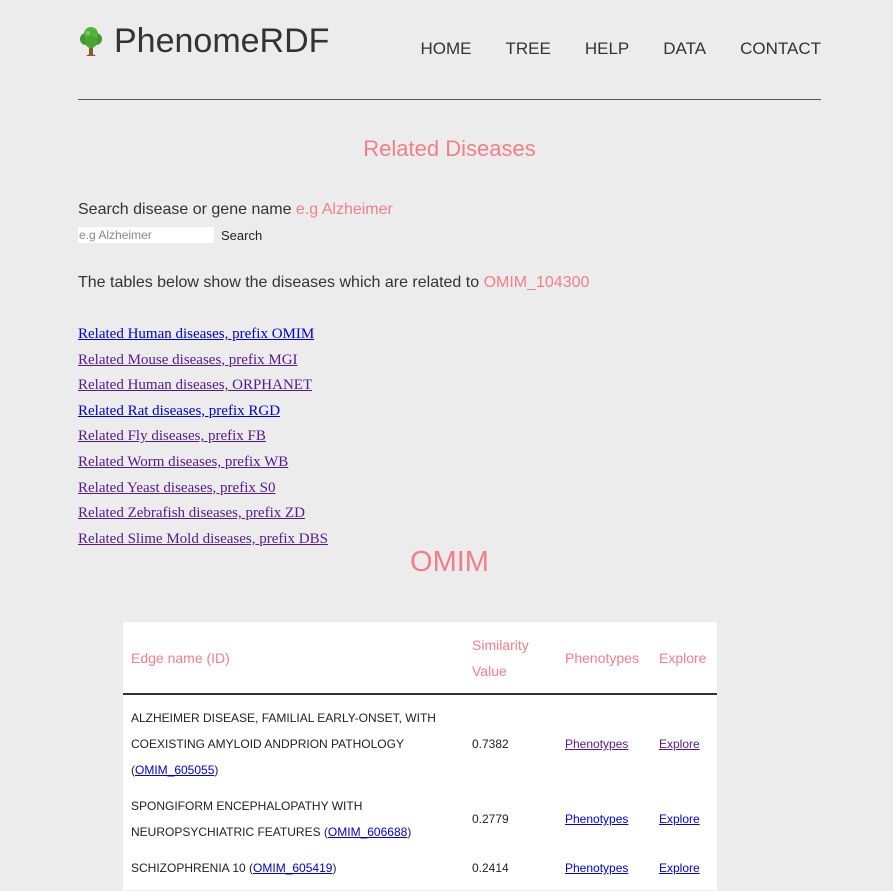 The width and height of the screenshot is (893, 891). What do you see at coordinates (528, 49) in the screenshot?
I see `nav-tree: TREE` at bounding box center [528, 49].